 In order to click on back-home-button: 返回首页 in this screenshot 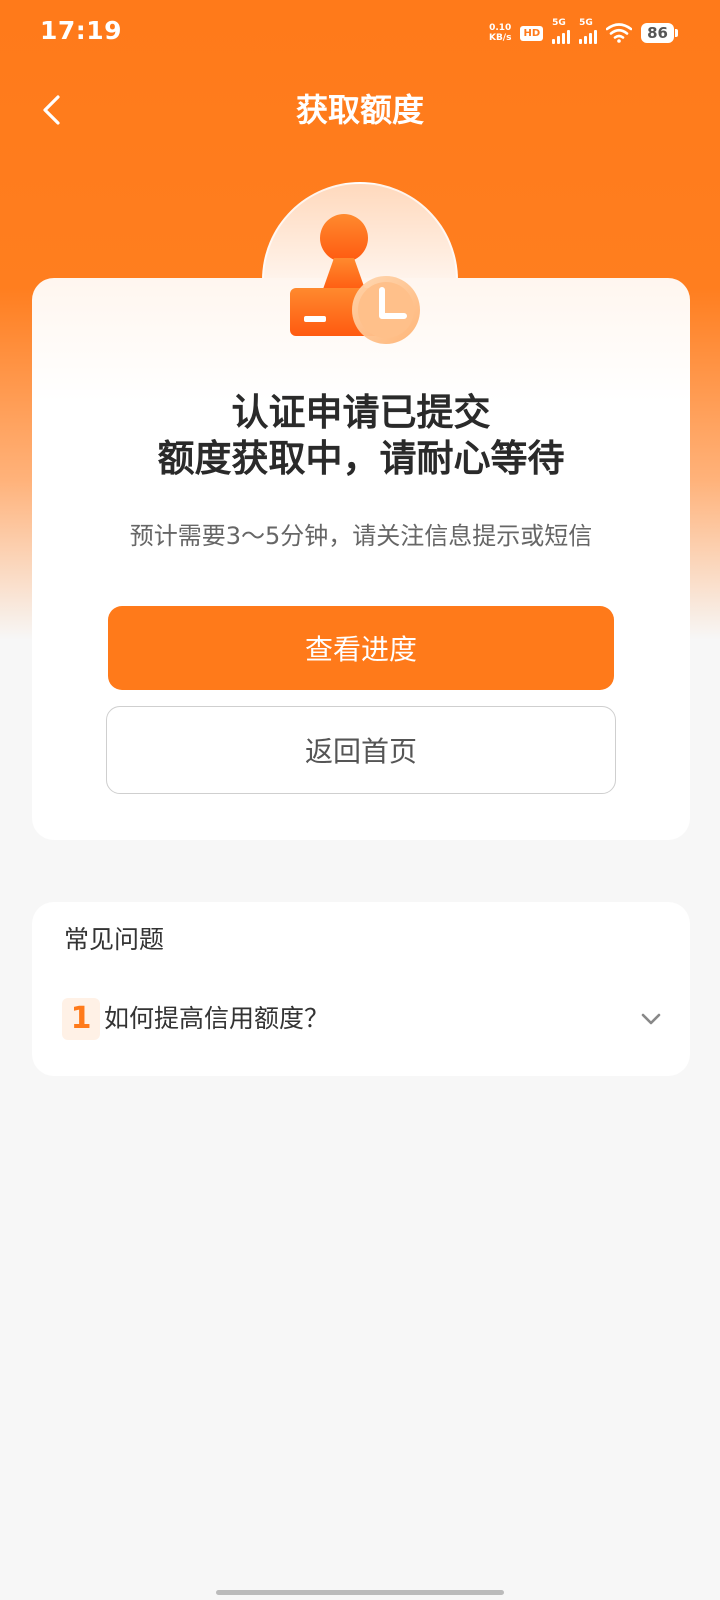, I will do `click(361, 750)`.